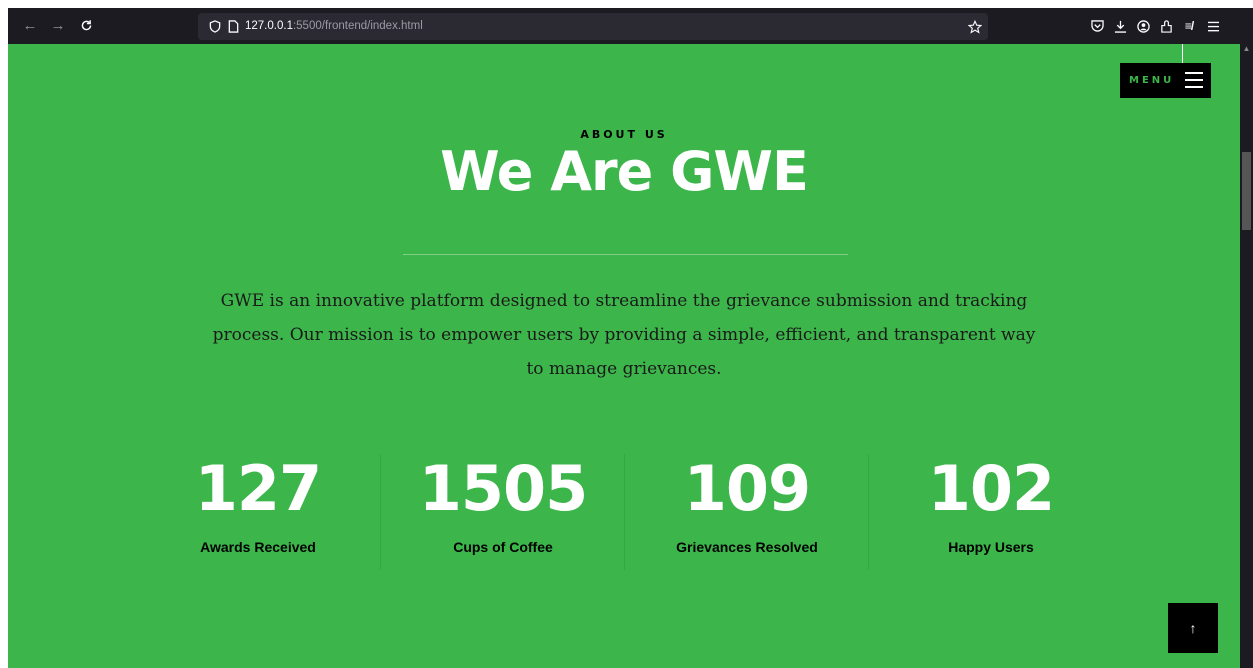  What do you see at coordinates (747, 547) in the screenshot?
I see `stat-label: Grievances Resolved` at bounding box center [747, 547].